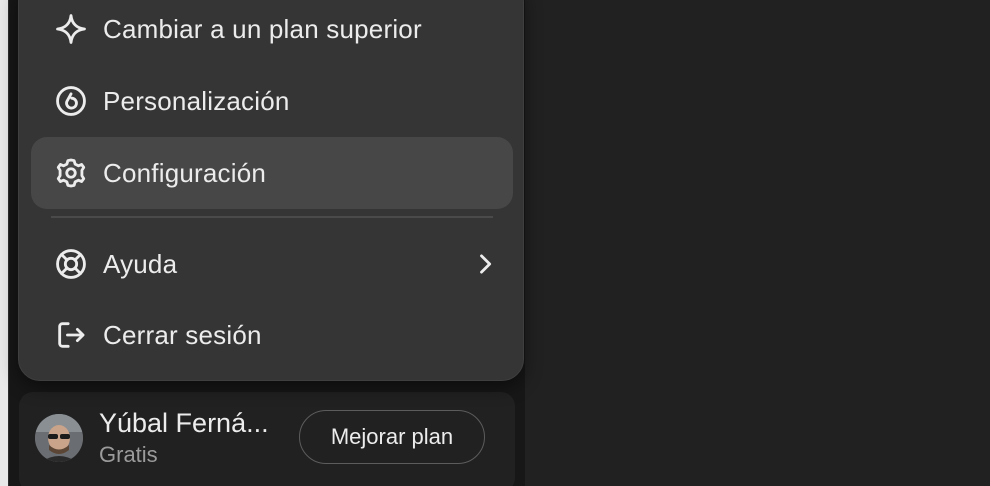 Image resolution: width=990 pixels, height=486 pixels. Describe the element at coordinates (71, 29) in the screenshot. I see `sparkle-icon` at that location.